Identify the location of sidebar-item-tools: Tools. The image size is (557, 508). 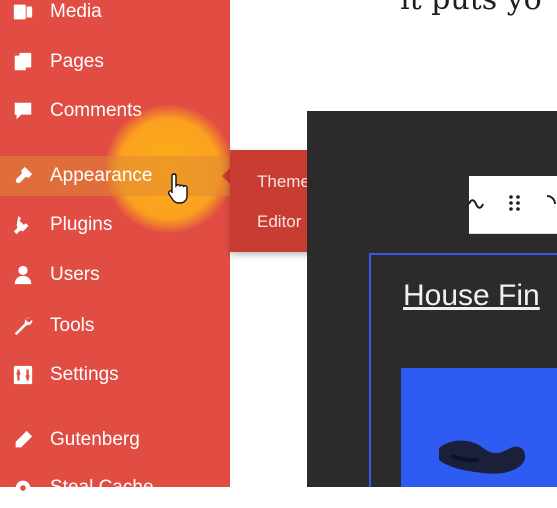
(115, 326).